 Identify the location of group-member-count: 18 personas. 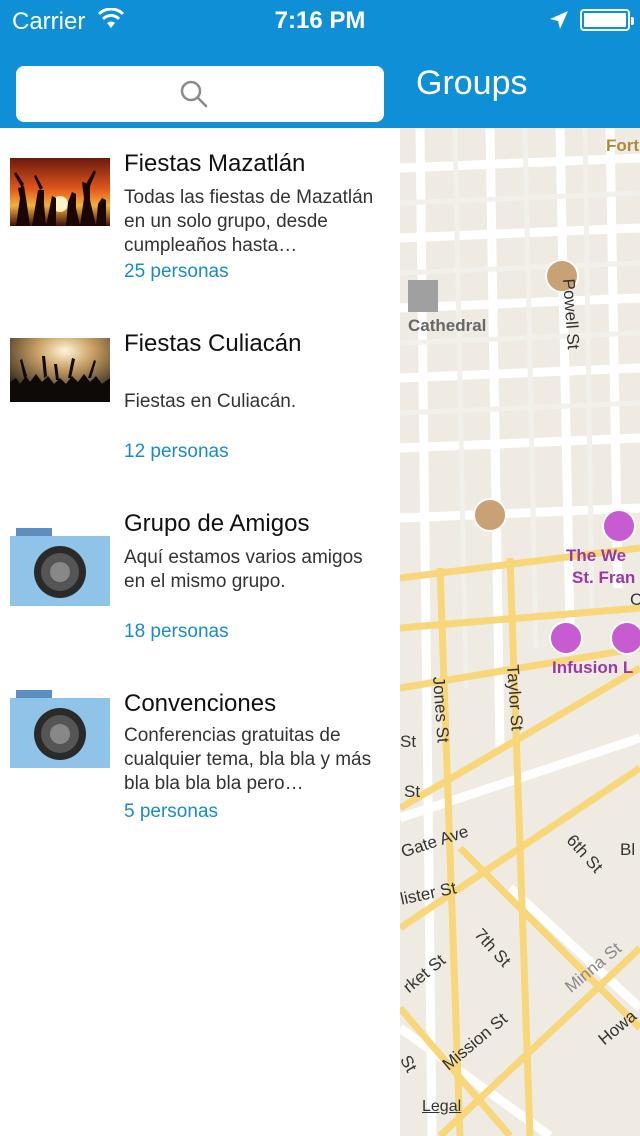
(176, 632).